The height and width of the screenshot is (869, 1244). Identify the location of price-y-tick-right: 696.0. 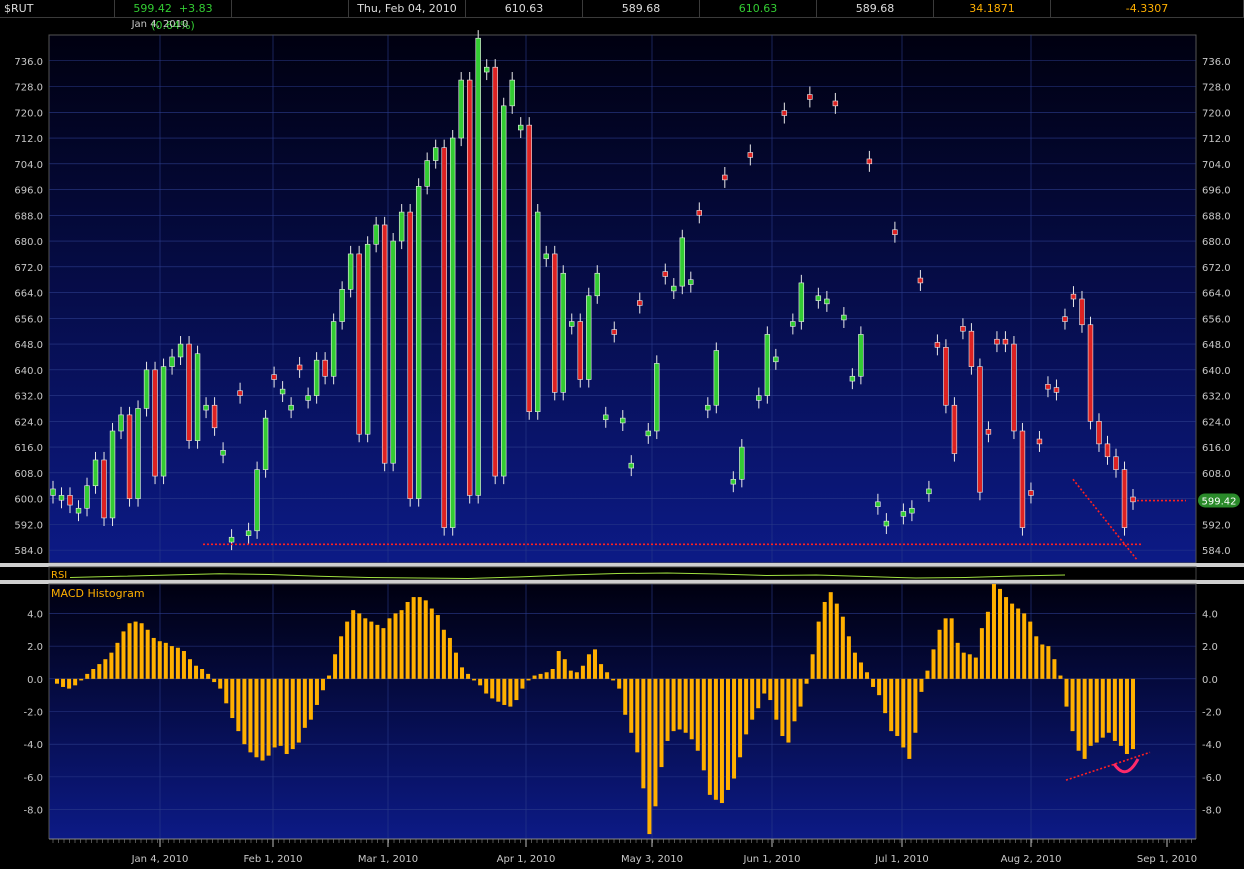
(1216, 191).